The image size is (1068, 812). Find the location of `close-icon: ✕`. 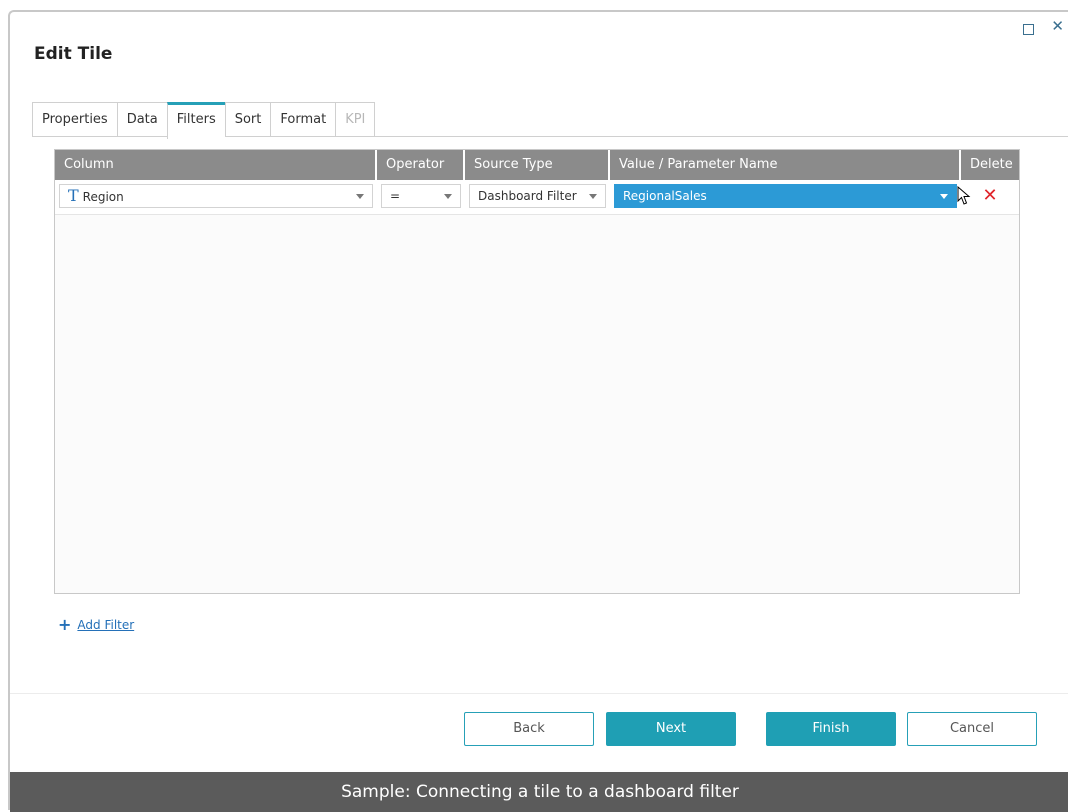

close-icon: ✕ is located at coordinates (1057, 26).